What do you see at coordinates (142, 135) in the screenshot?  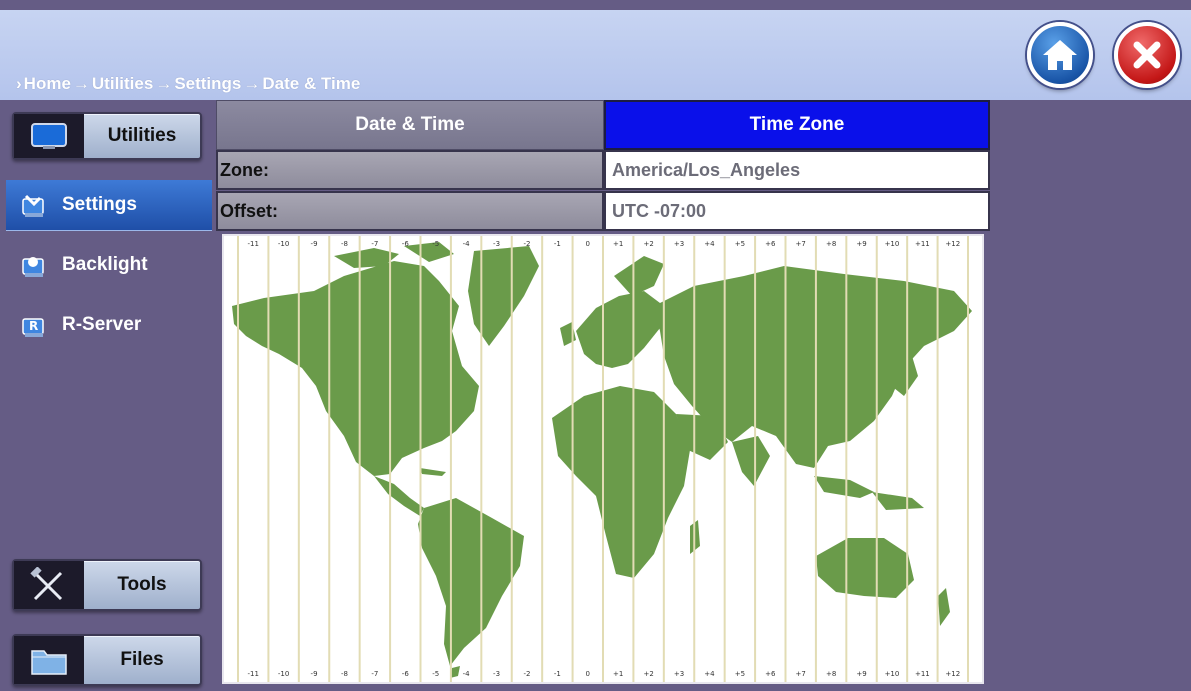 I see `utilities-label: Utilities` at bounding box center [142, 135].